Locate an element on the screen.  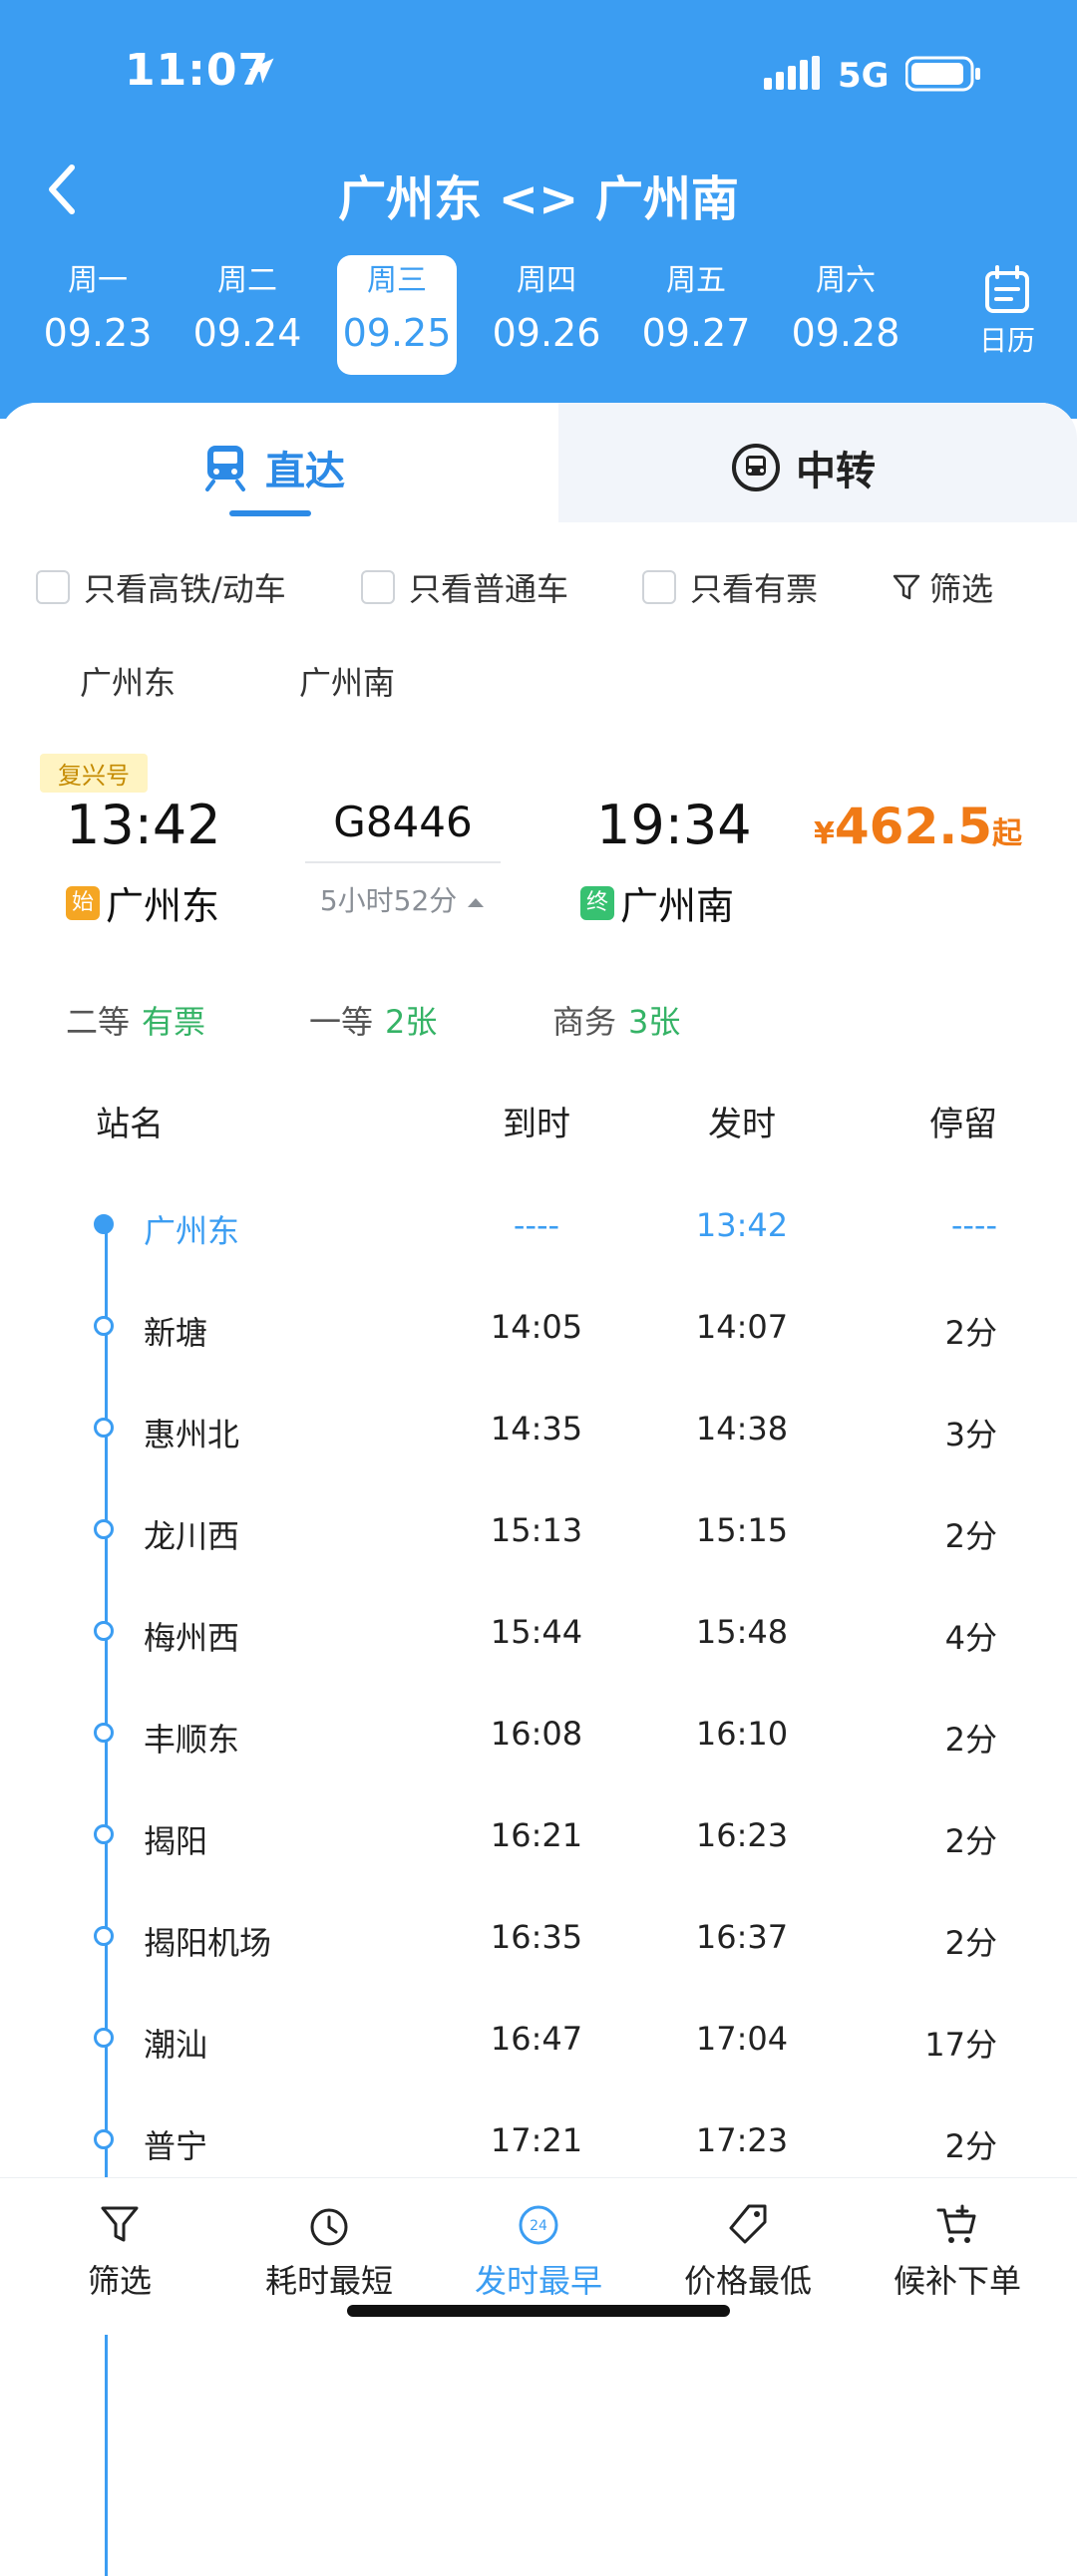
stop-station: 惠州北 is located at coordinates (192, 1434).